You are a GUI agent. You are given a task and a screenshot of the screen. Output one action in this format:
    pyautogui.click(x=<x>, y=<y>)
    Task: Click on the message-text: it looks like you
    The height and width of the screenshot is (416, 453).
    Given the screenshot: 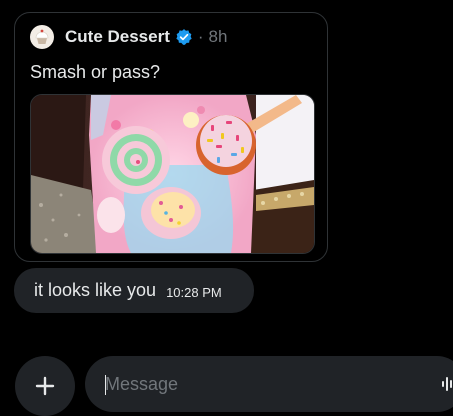 What is the action you would take?
    pyautogui.click(x=95, y=290)
    